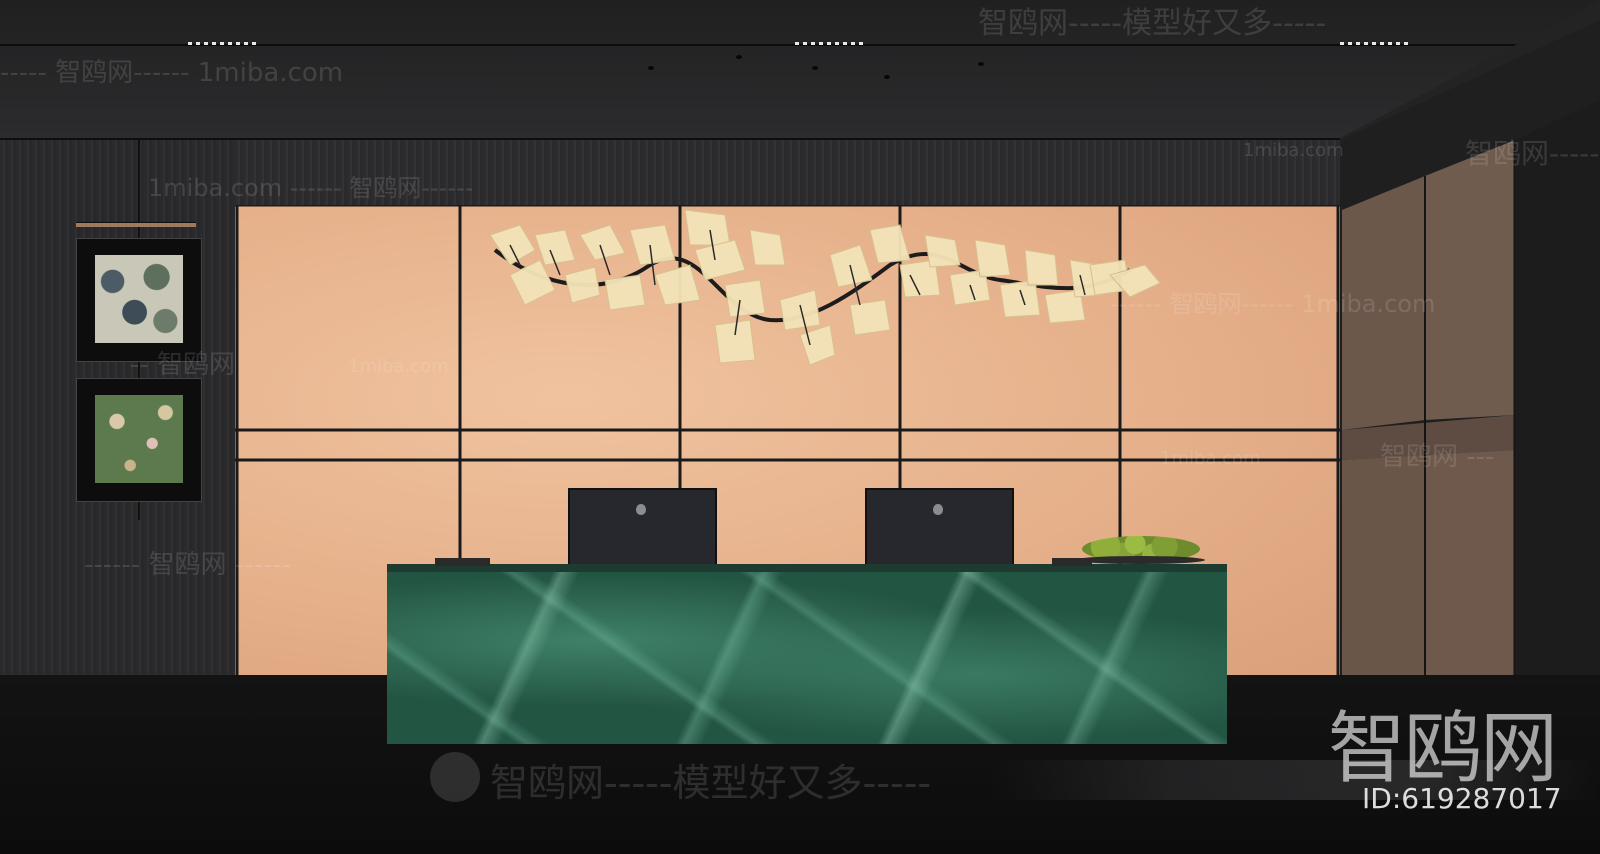 The height and width of the screenshot is (854, 1600). What do you see at coordinates (455, 777) in the screenshot?
I see `bird-logo-icon` at bounding box center [455, 777].